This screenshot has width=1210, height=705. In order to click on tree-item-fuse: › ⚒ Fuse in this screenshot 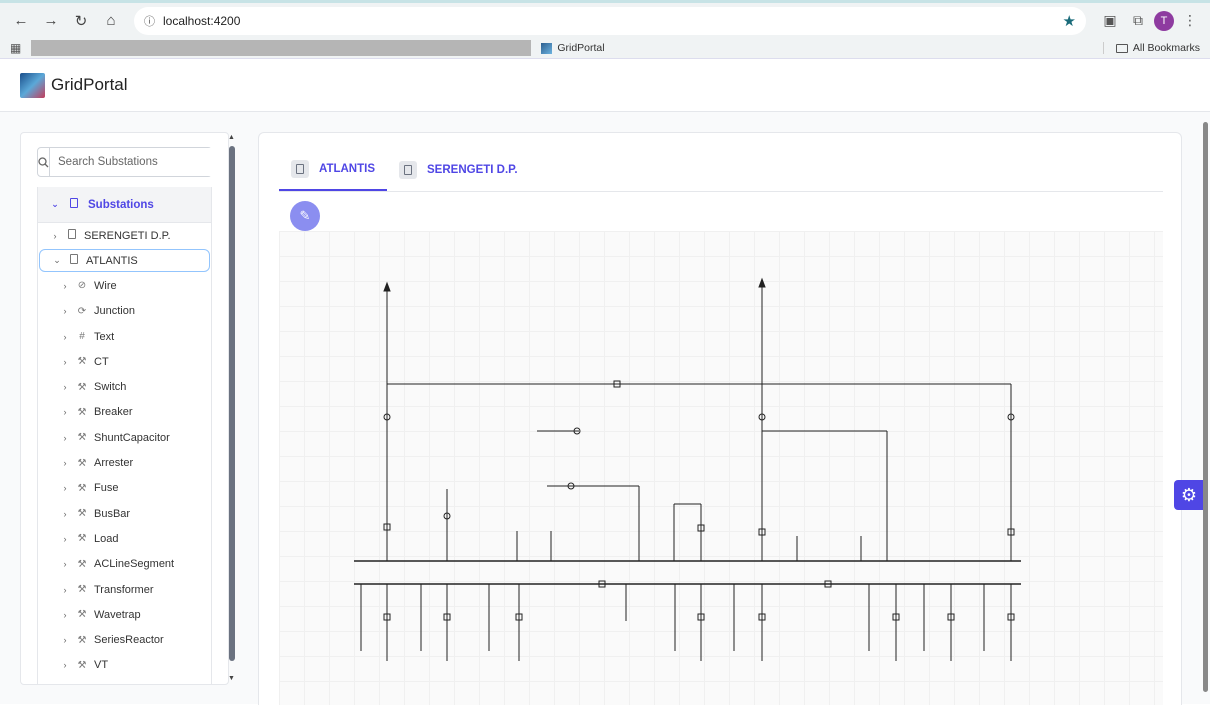, I will do `click(124, 488)`.